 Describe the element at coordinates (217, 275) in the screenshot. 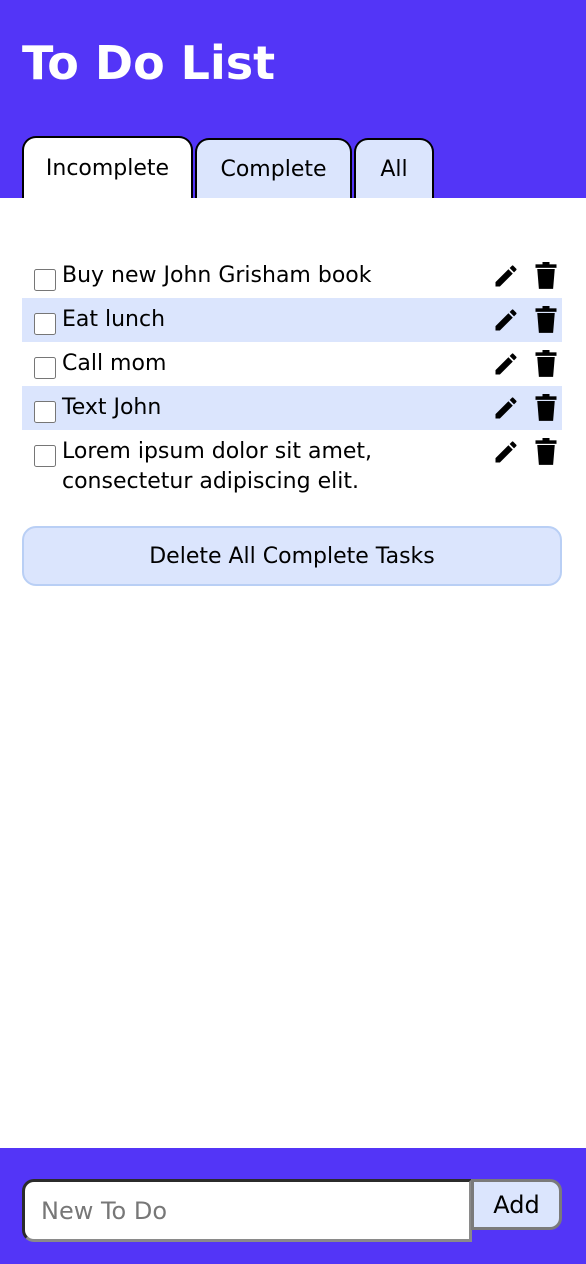

I see `task-text: Buy new John Grisham book` at that location.